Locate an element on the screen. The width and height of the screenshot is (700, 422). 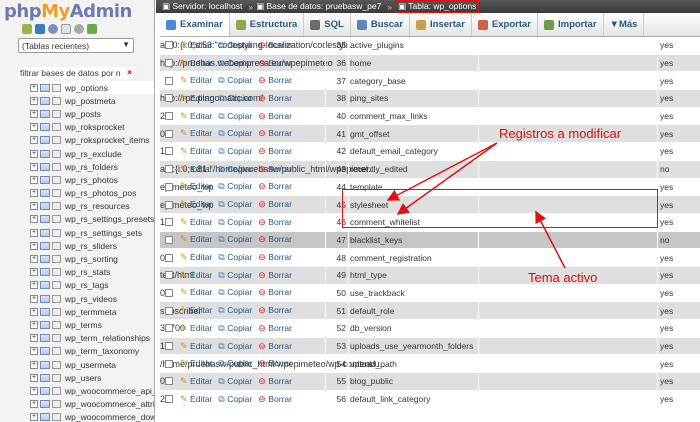
option-name-cell: uploads_use_yearmonth_folders is located at coordinates (411, 346).